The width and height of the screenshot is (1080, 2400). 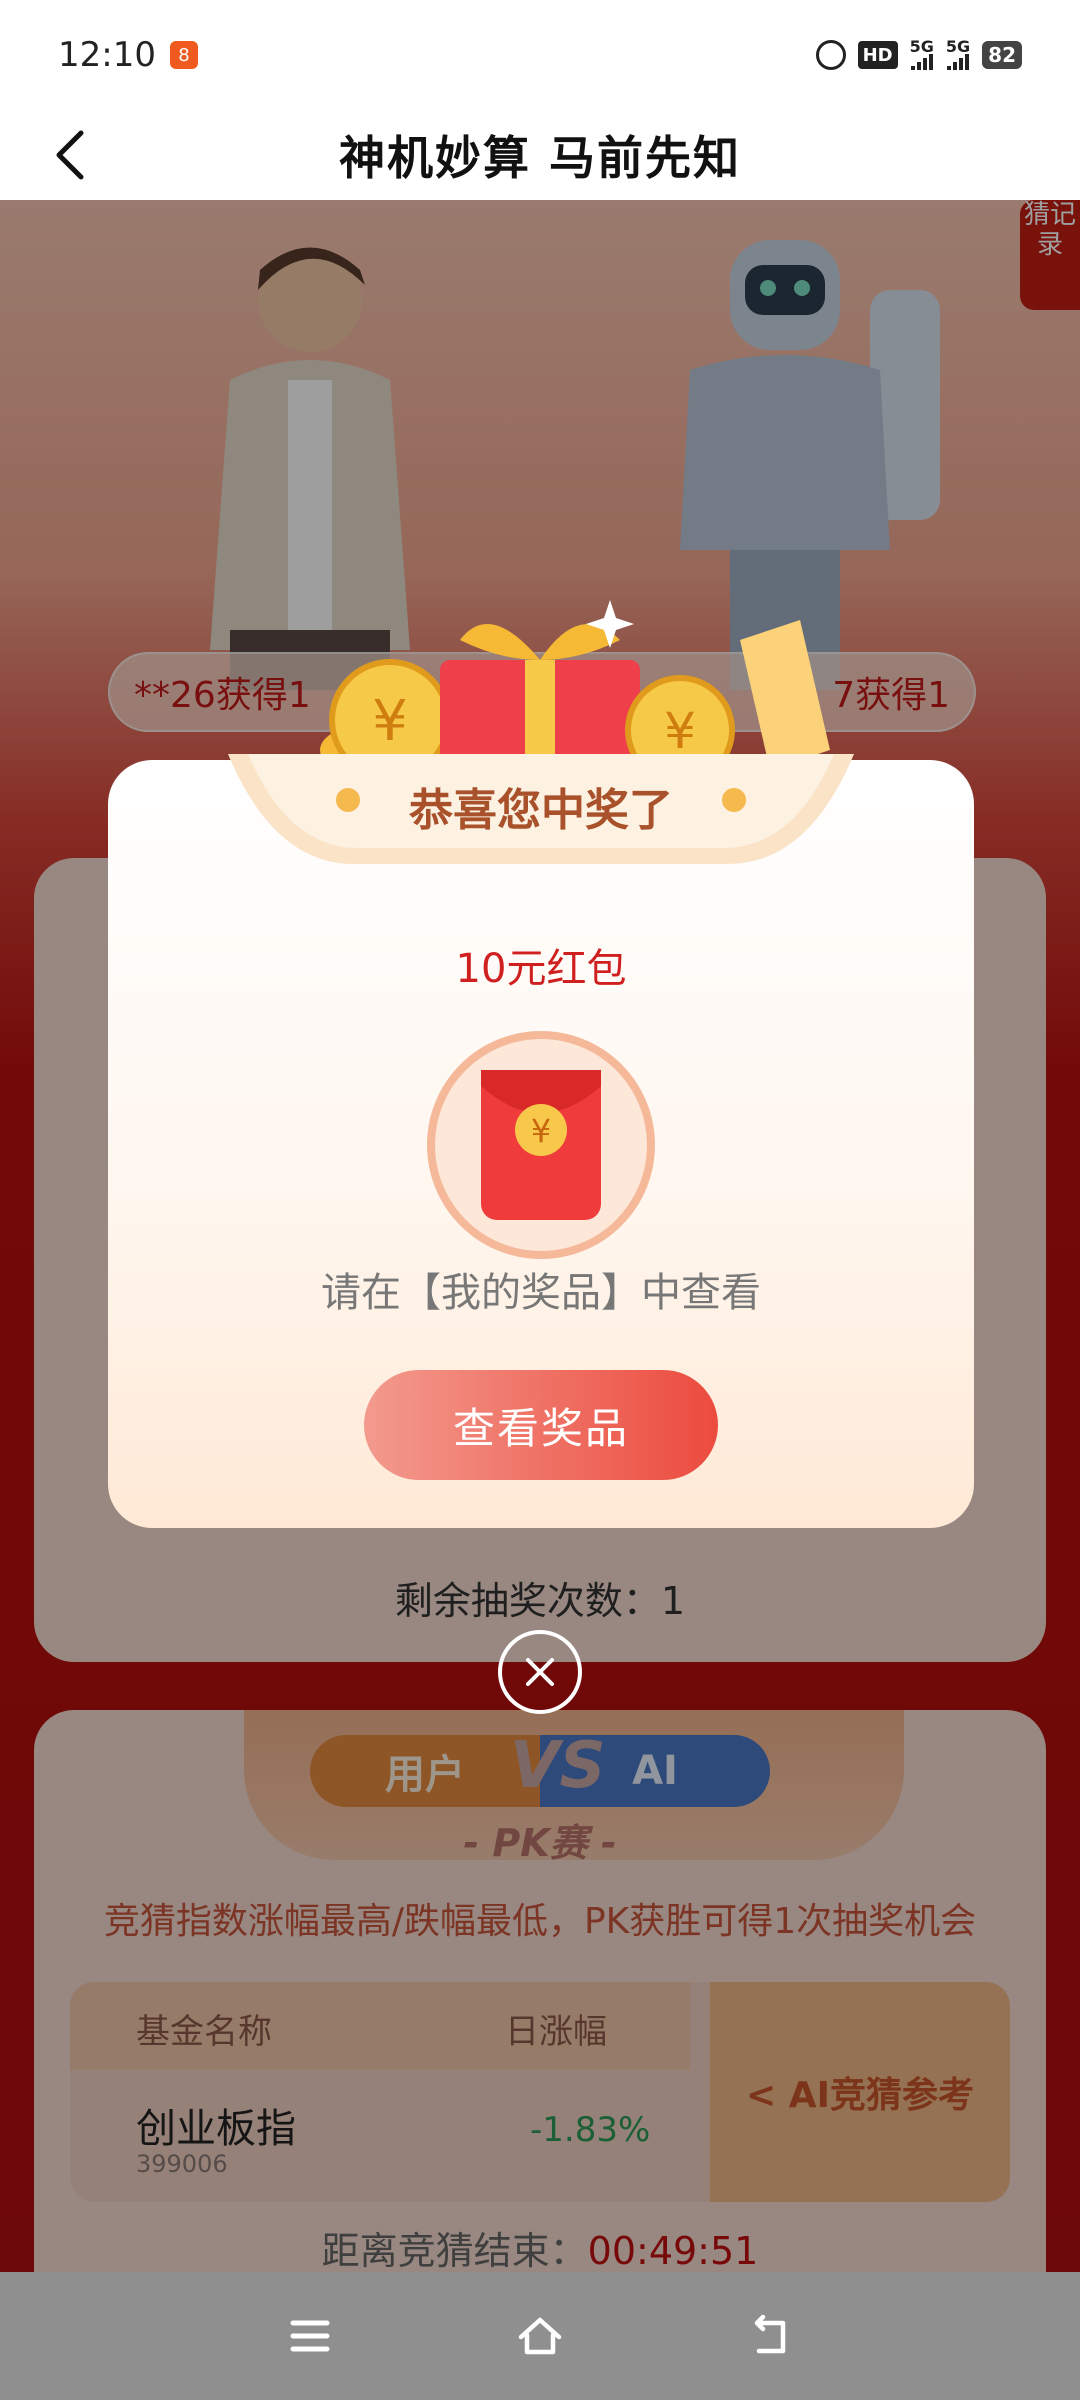 I want to click on home-icon, so click(x=540, y=2336).